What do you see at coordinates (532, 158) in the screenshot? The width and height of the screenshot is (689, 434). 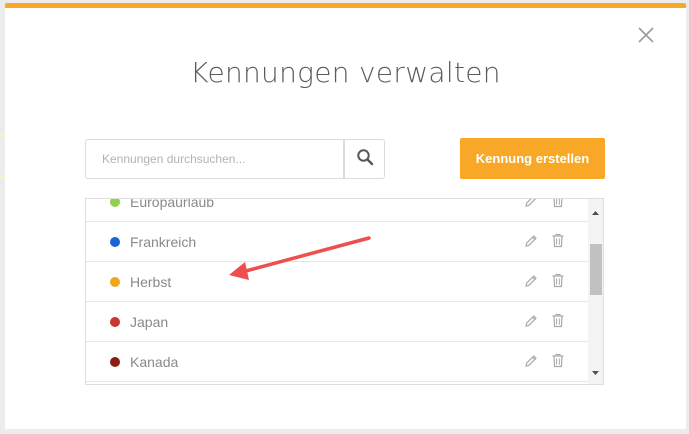 I see `create-tag-button: Kennung erstellen` at bounding box center [532, 158].